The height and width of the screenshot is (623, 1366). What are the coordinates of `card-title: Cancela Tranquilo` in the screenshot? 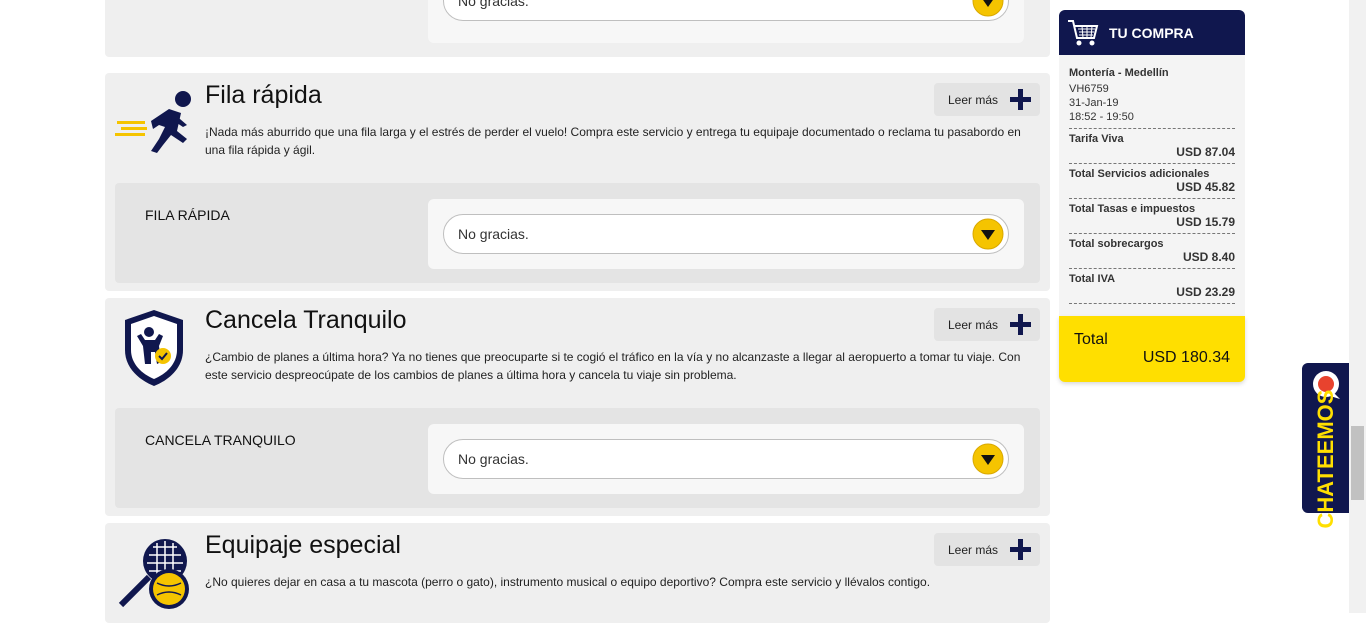 It's located at (306, 320).